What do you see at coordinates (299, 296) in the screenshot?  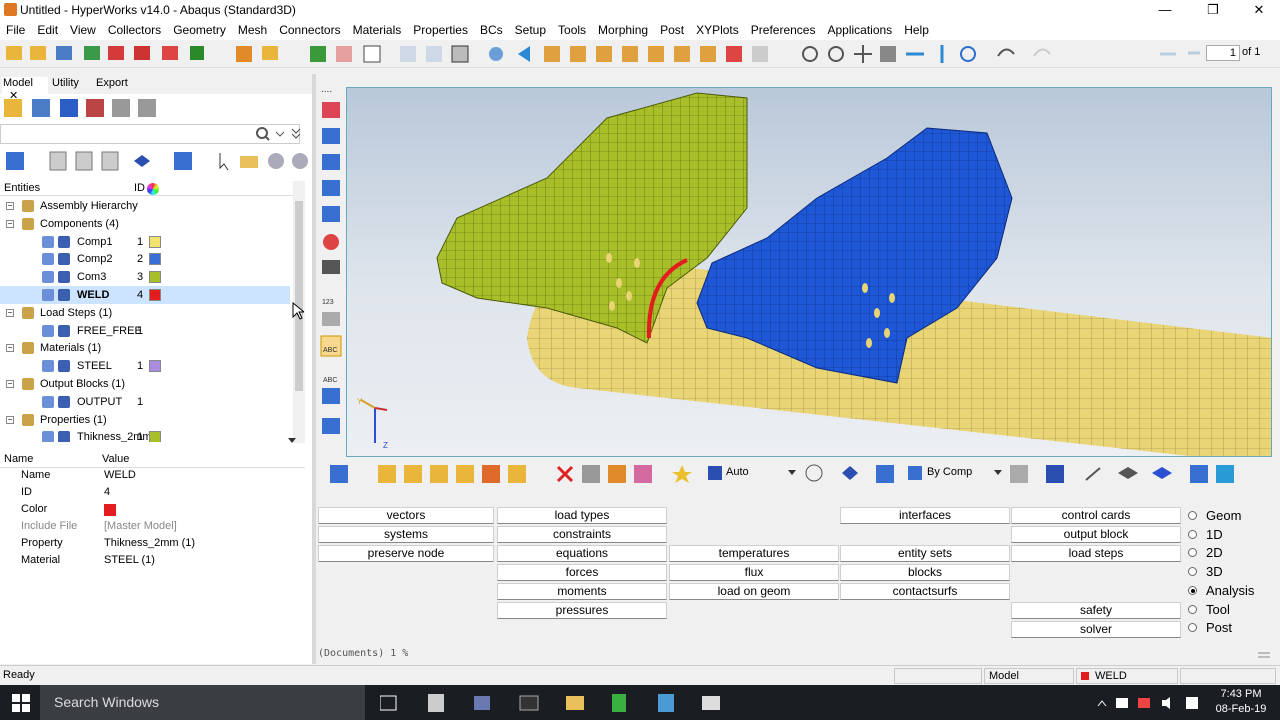 I see `scrollbar-thumb` at bounding box center [299, 296].